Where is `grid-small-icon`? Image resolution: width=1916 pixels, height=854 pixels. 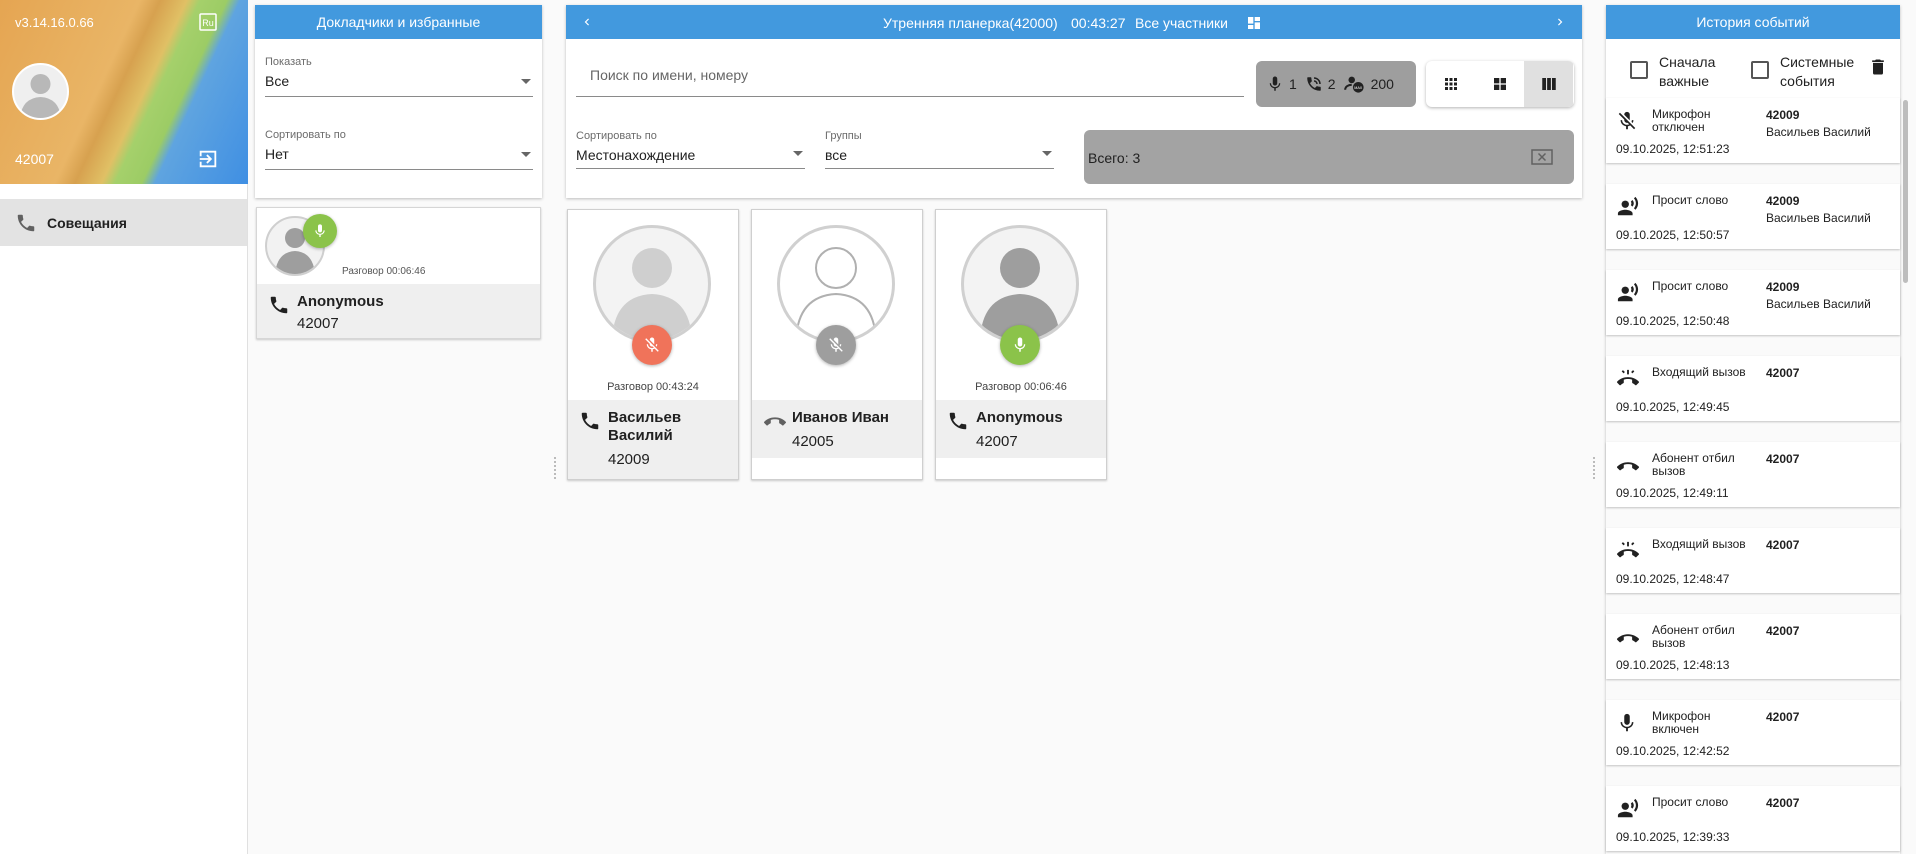
grid-small-icon is located at coordinates (1450, 84).